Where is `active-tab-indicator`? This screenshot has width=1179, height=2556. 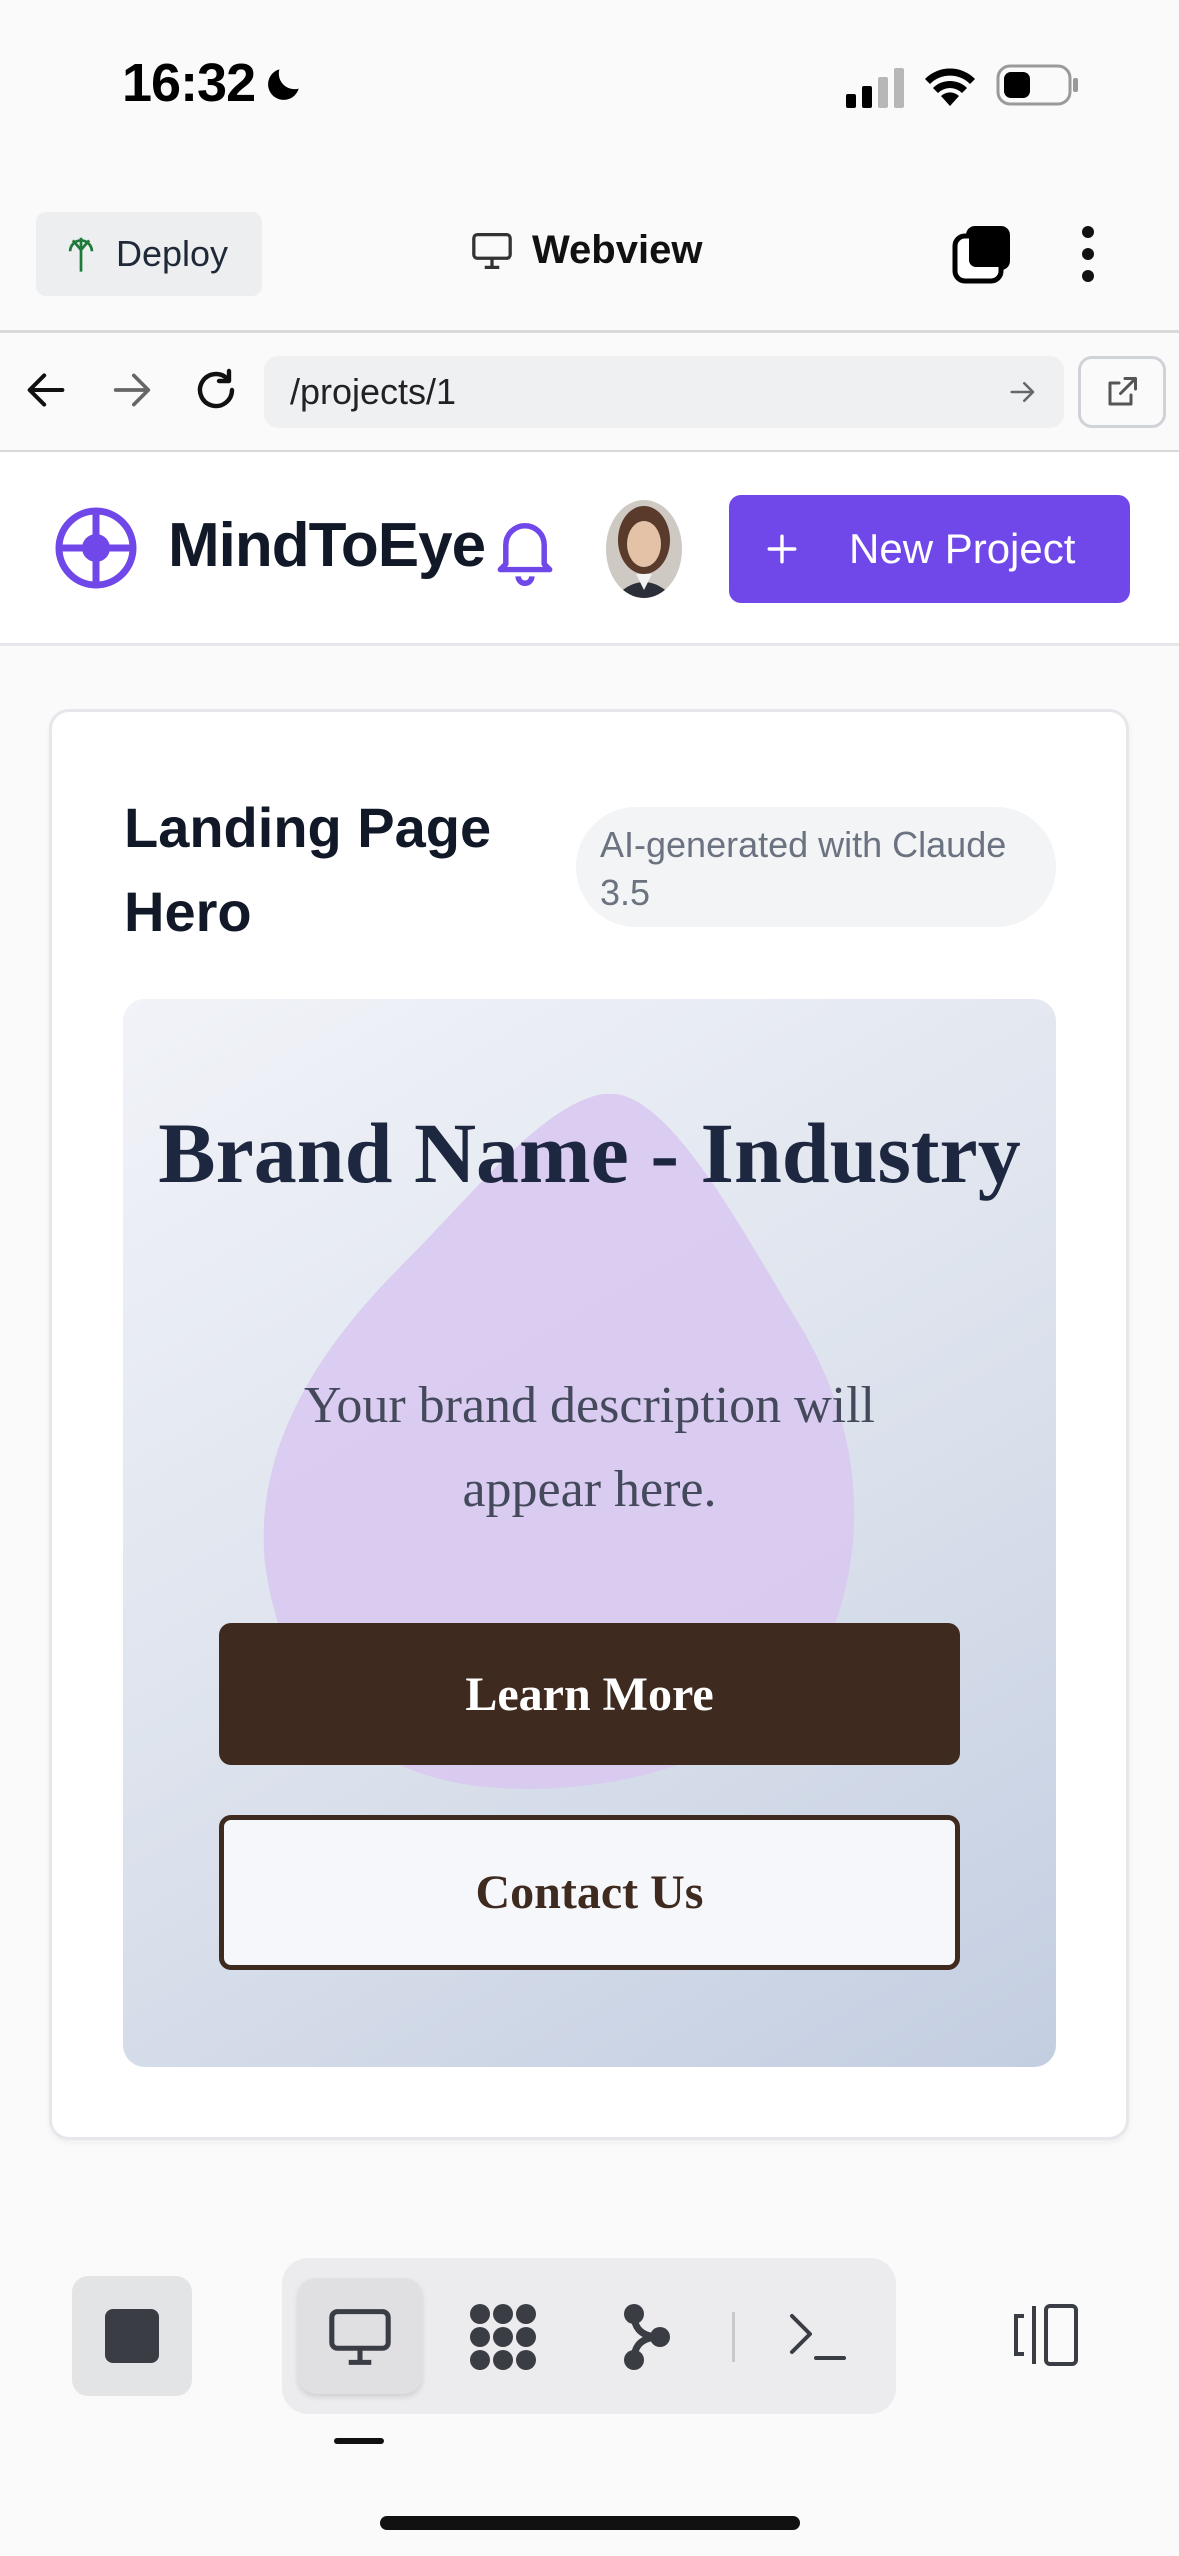
active-tab-indicator is located at coordinates (359, 2441).